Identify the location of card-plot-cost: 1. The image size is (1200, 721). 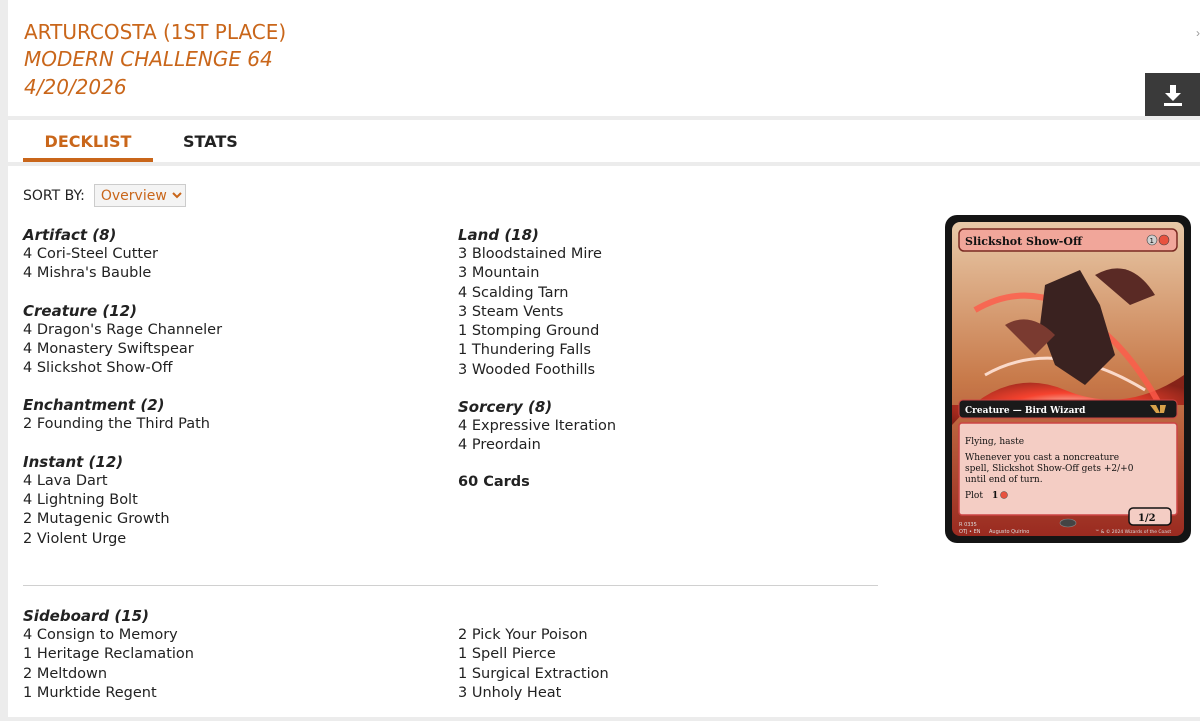
(995, 496).